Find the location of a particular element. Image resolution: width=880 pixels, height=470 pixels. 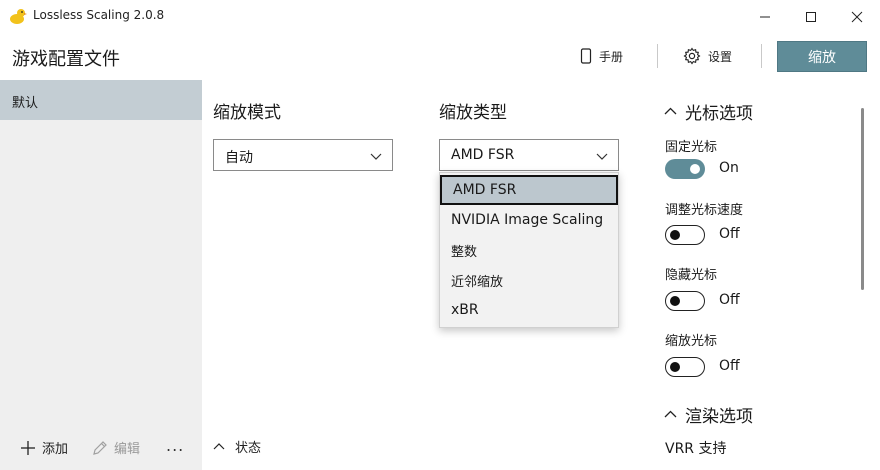

scale-button: 缩放 is located at coordinates (822, 56).